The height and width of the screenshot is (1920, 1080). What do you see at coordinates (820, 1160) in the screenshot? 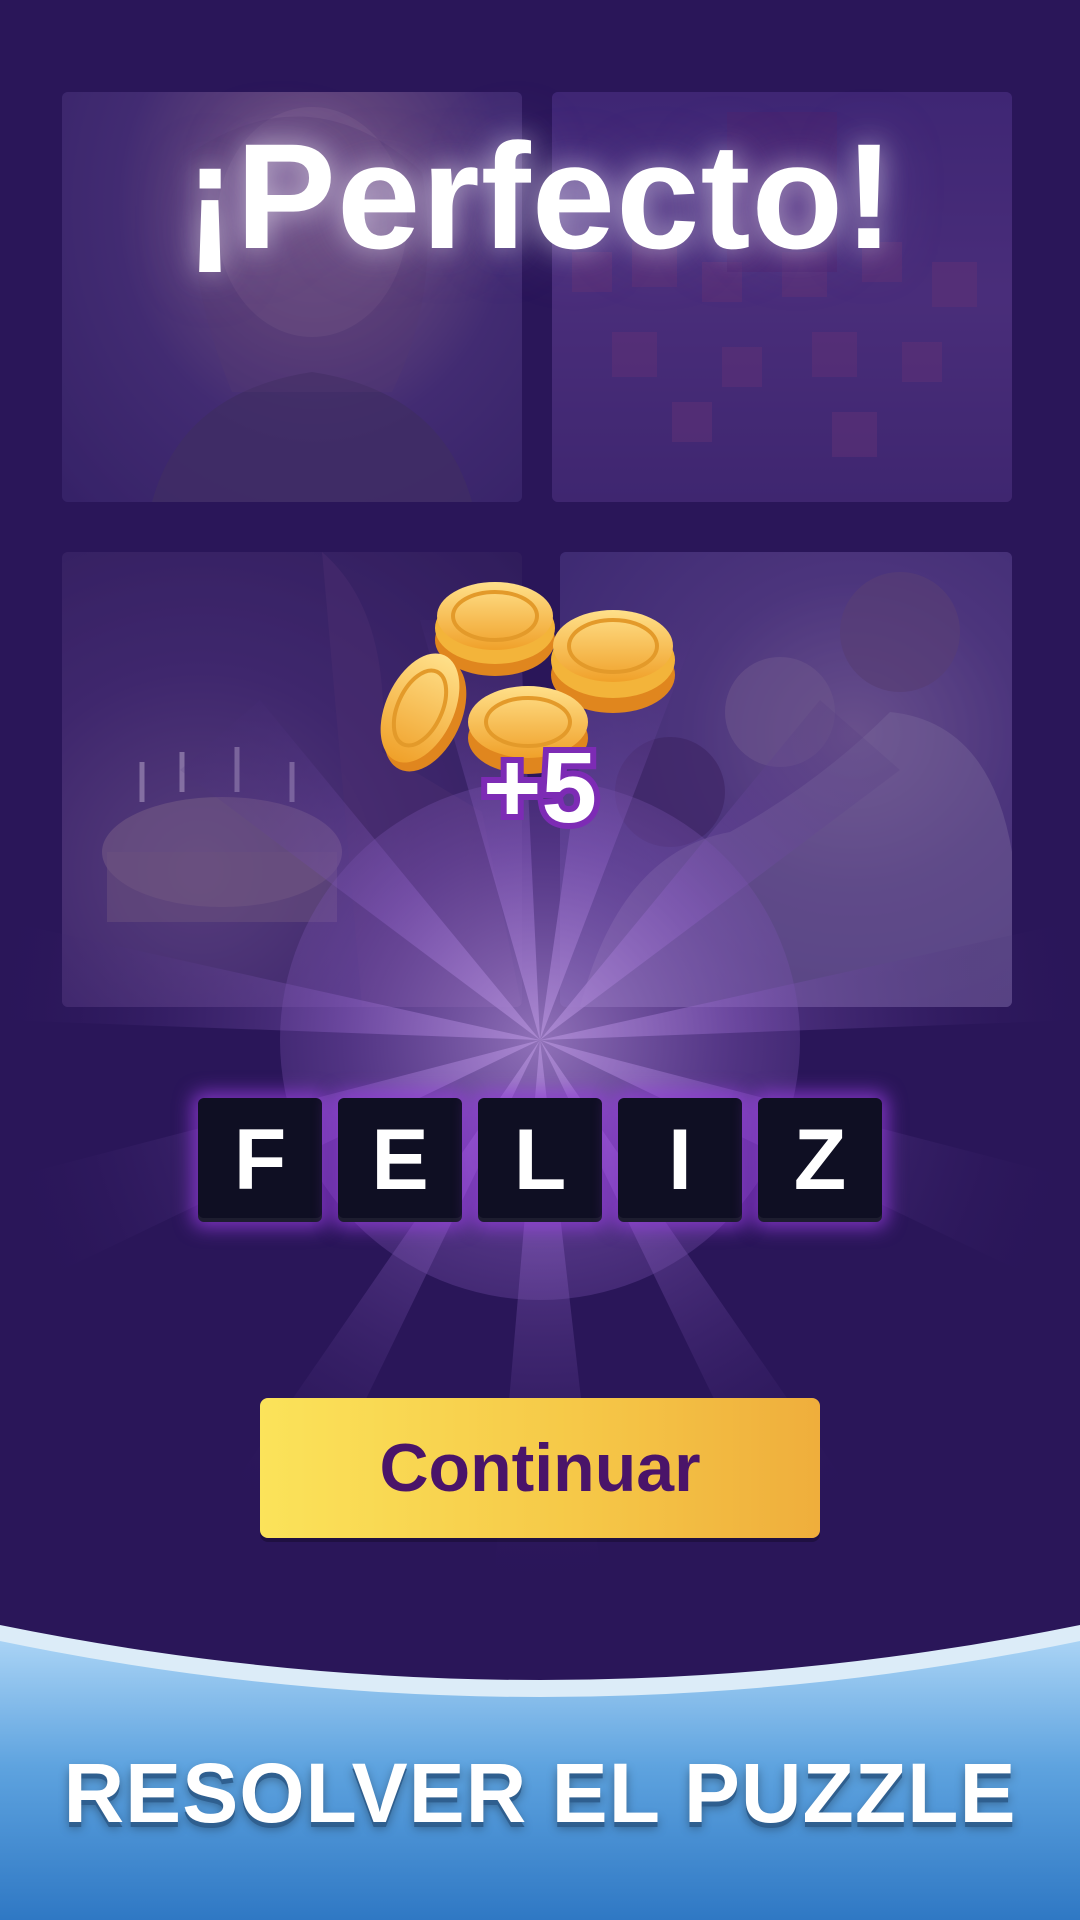
I see `answer-letter-tile: Z` at bounding box center [820, 1160].